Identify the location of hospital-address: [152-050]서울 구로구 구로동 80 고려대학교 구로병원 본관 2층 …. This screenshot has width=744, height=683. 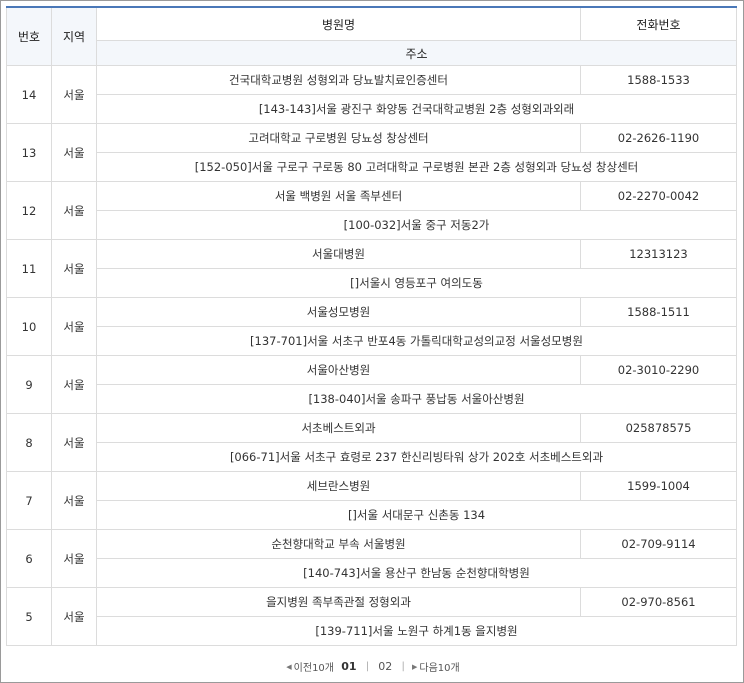
(416, 167).